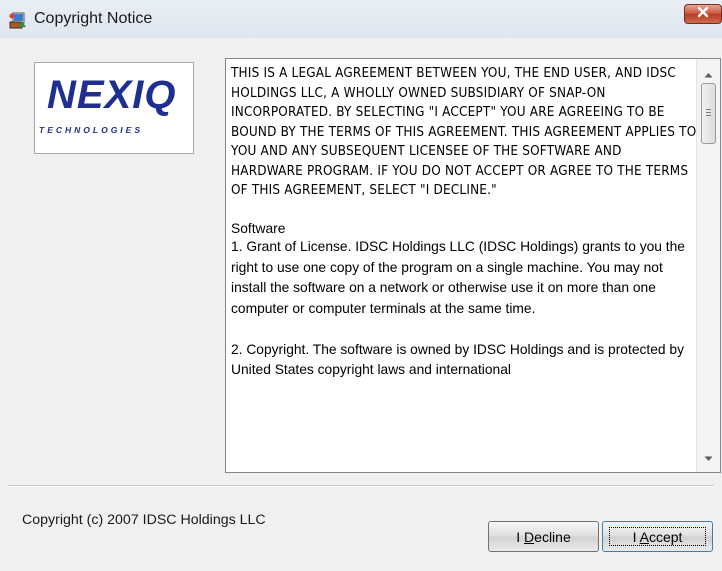 This screenshot has width=722, height=571. Describe the element at coordinates (361, 19) in the screenshot. I see `title-bar: Copyright Notice` at that location.